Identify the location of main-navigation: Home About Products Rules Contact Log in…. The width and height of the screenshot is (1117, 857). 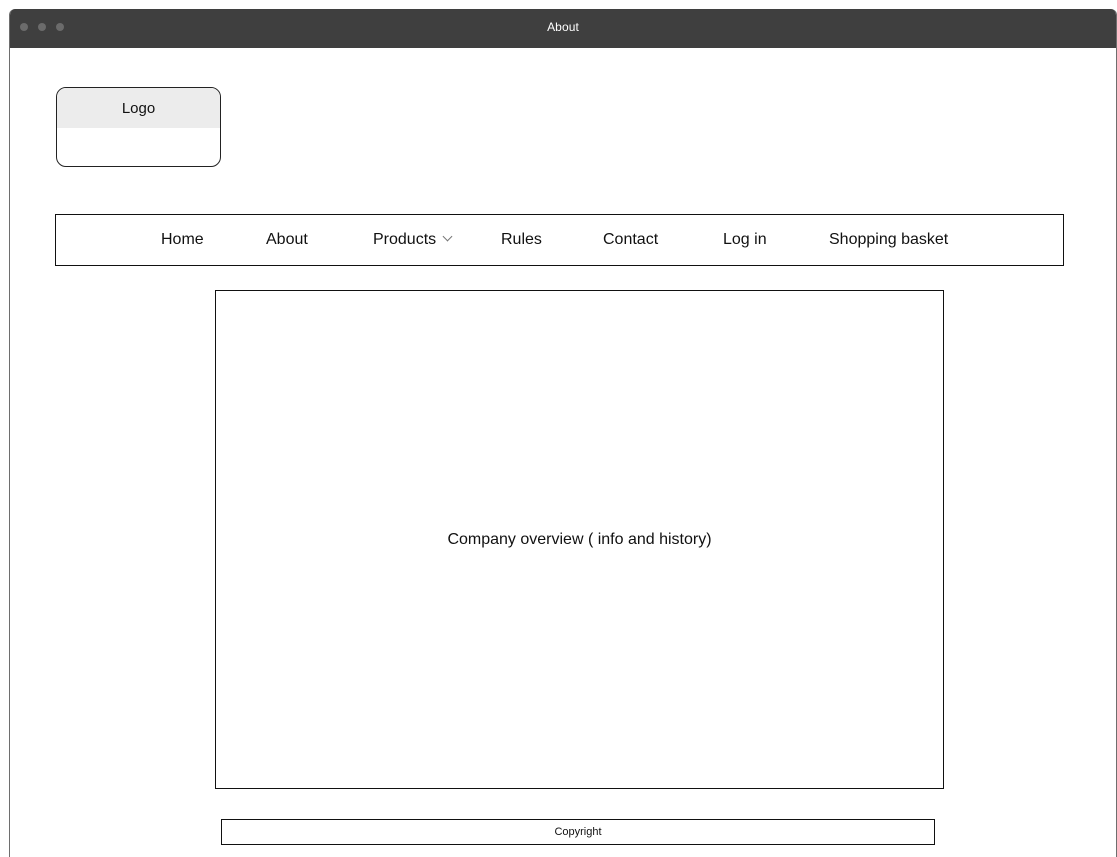
(559, 240).